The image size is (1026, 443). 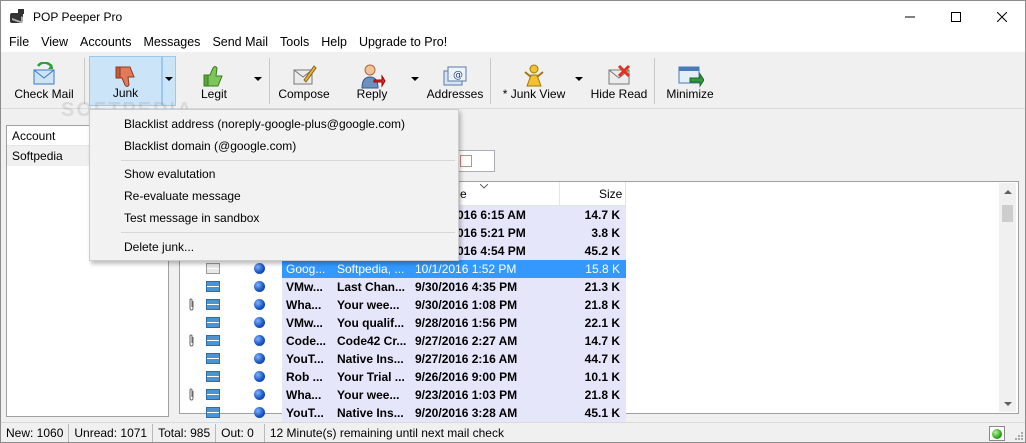 I want to click on arrow-down-icon, so click(x=1007, y=403).